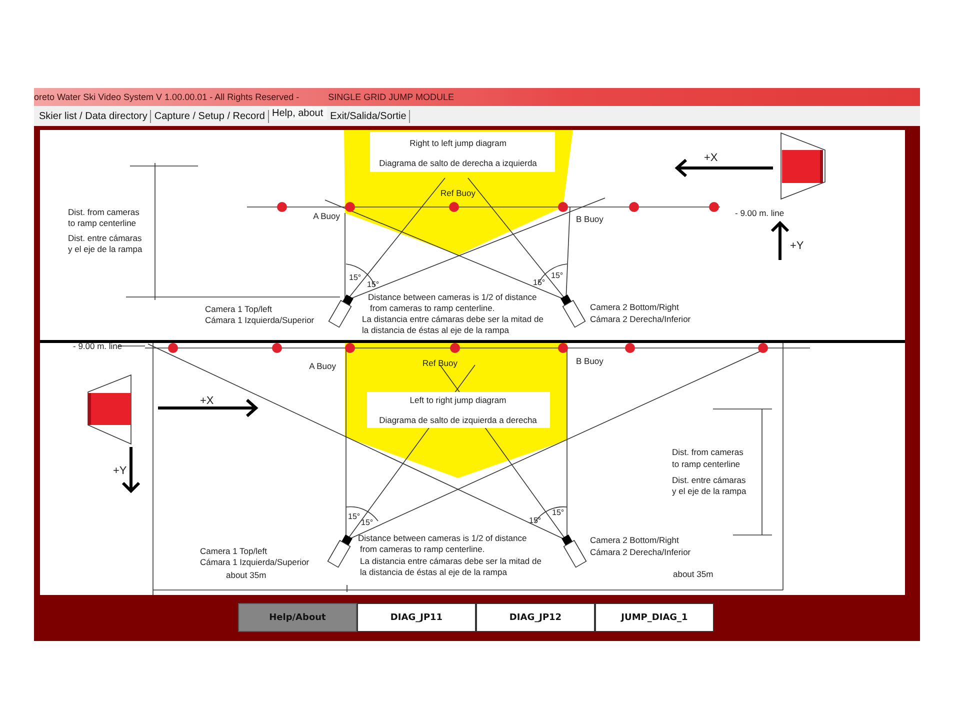 The image size is (960, 720). I want to click on diagram-title: Left to right jump diagram, so click(458, 400).